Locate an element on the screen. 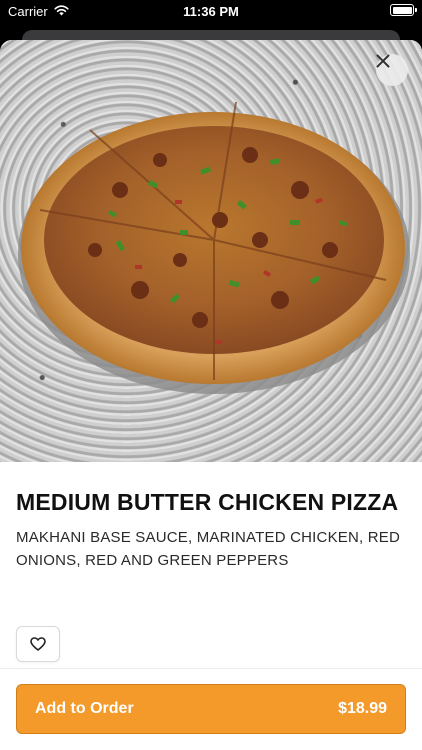 Image resolution: width=422 pixels, height=750 pixels. price-label: $18.99 is located at coordinates (362, 708).